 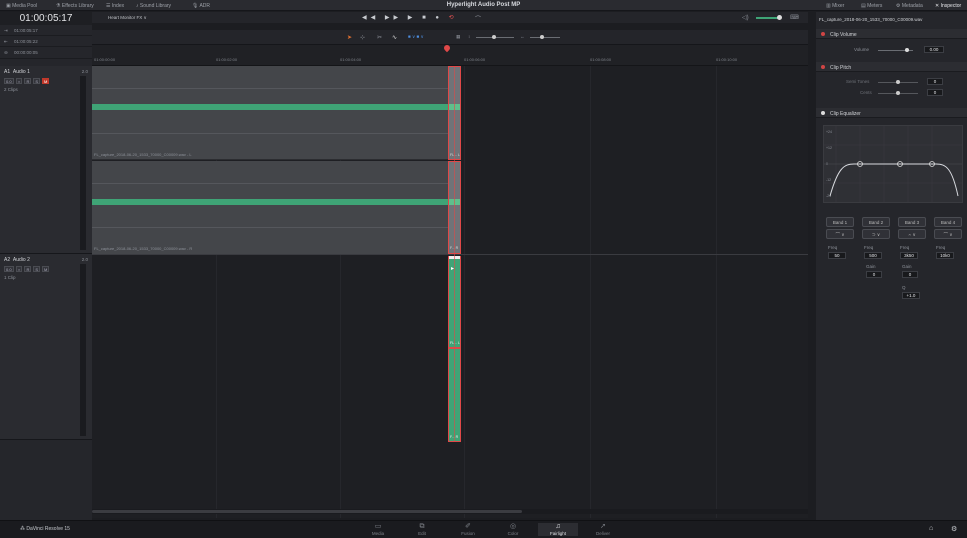 I want to click on cents-value: 0, so click(x=935, y=92).